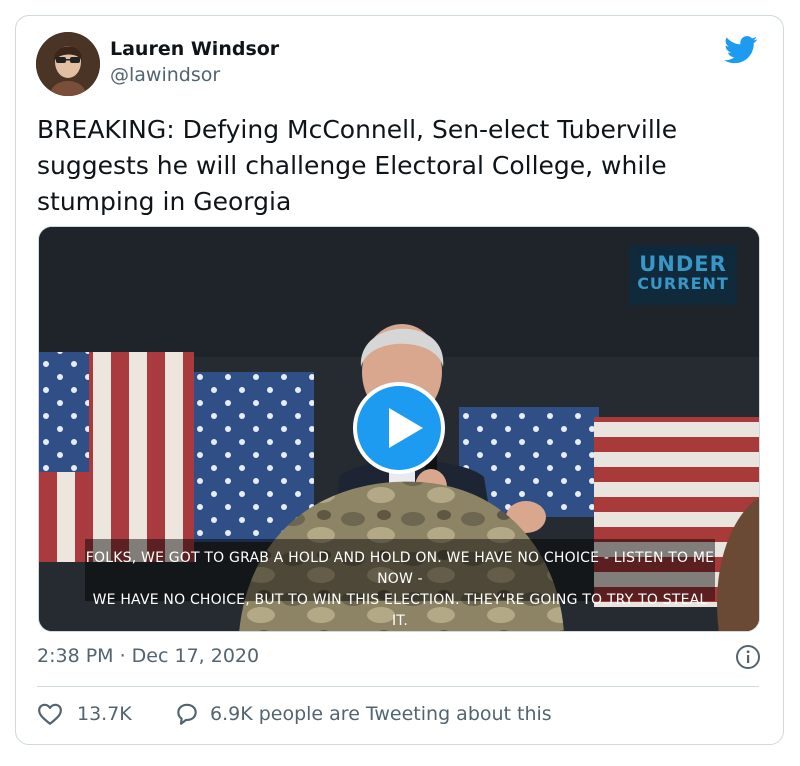 The width and height of the screenshot is (800, 766). What do you see at coordinates (50, 714) in the screenshot?
I see `heart-icon` at bounding box center [50, 714].